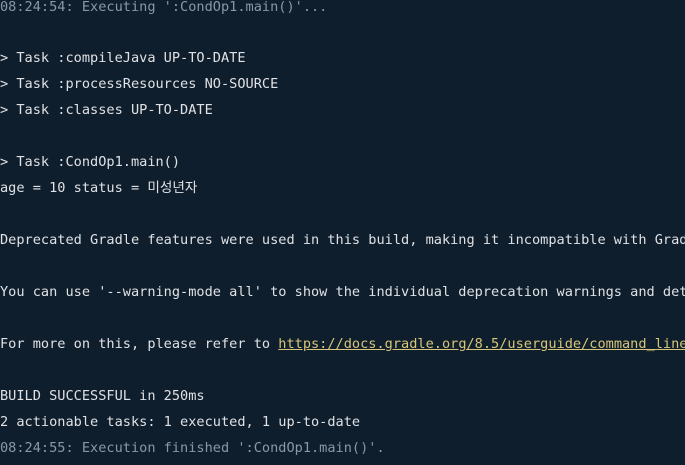 Image resolution: width=685 pixels, height=465 pixels. What do you see at coordinates (139, 344) in the screenshot?
I see `refer-prefix-text: For more on this, please refer to` at bounding box center [139, 344].